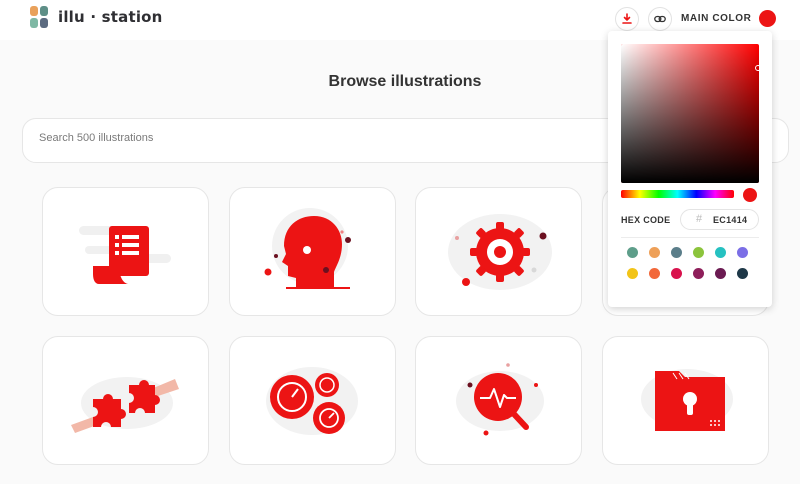 This screenshot has height=484, width=800. I want to click on puzzle-hands-icon, so click(125, 405).